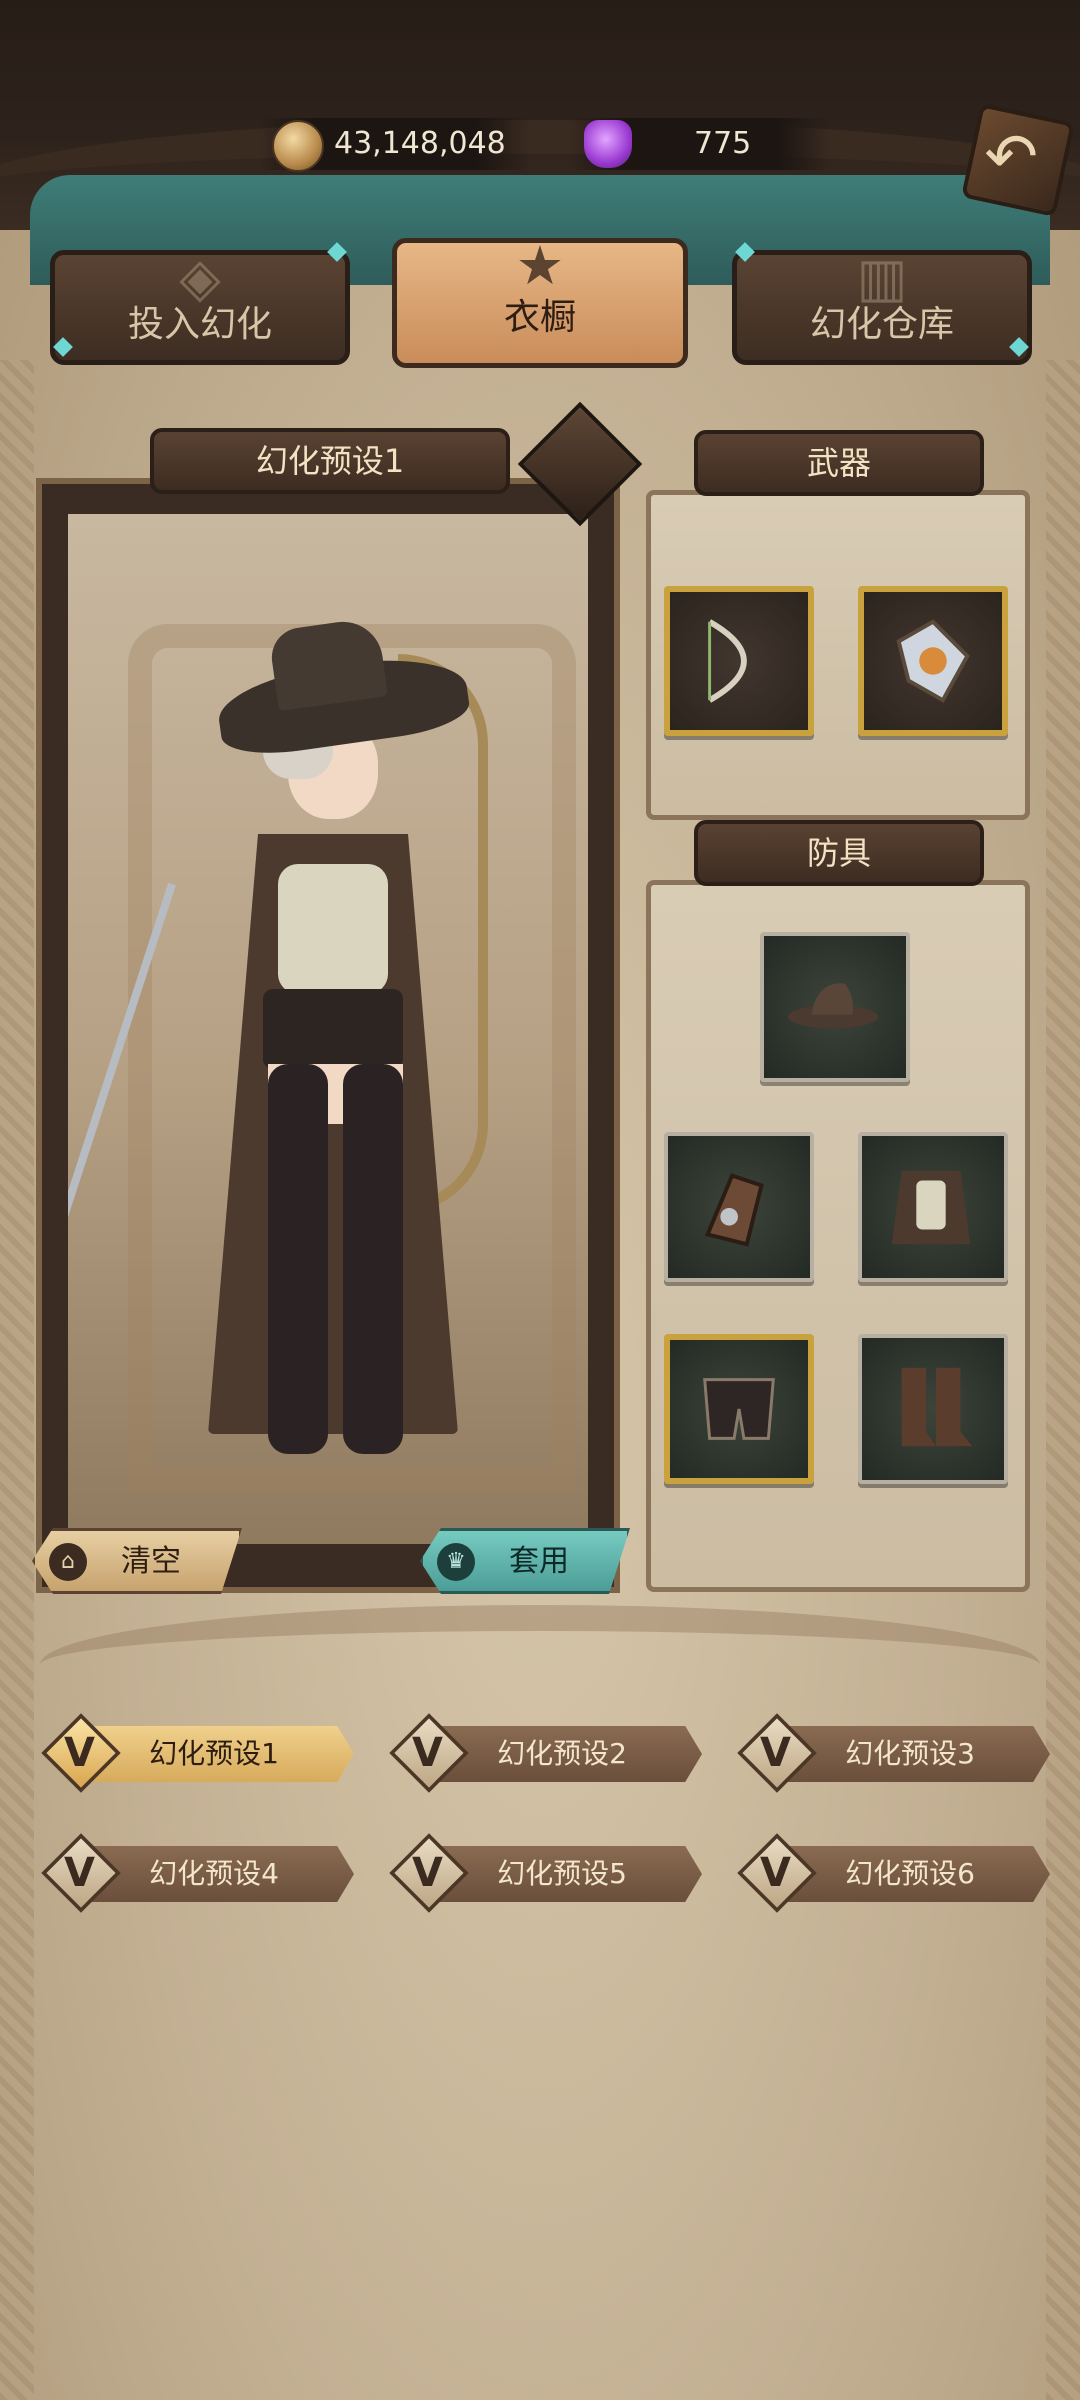  I want to click on gem-amount: 775, so click(723, 143).